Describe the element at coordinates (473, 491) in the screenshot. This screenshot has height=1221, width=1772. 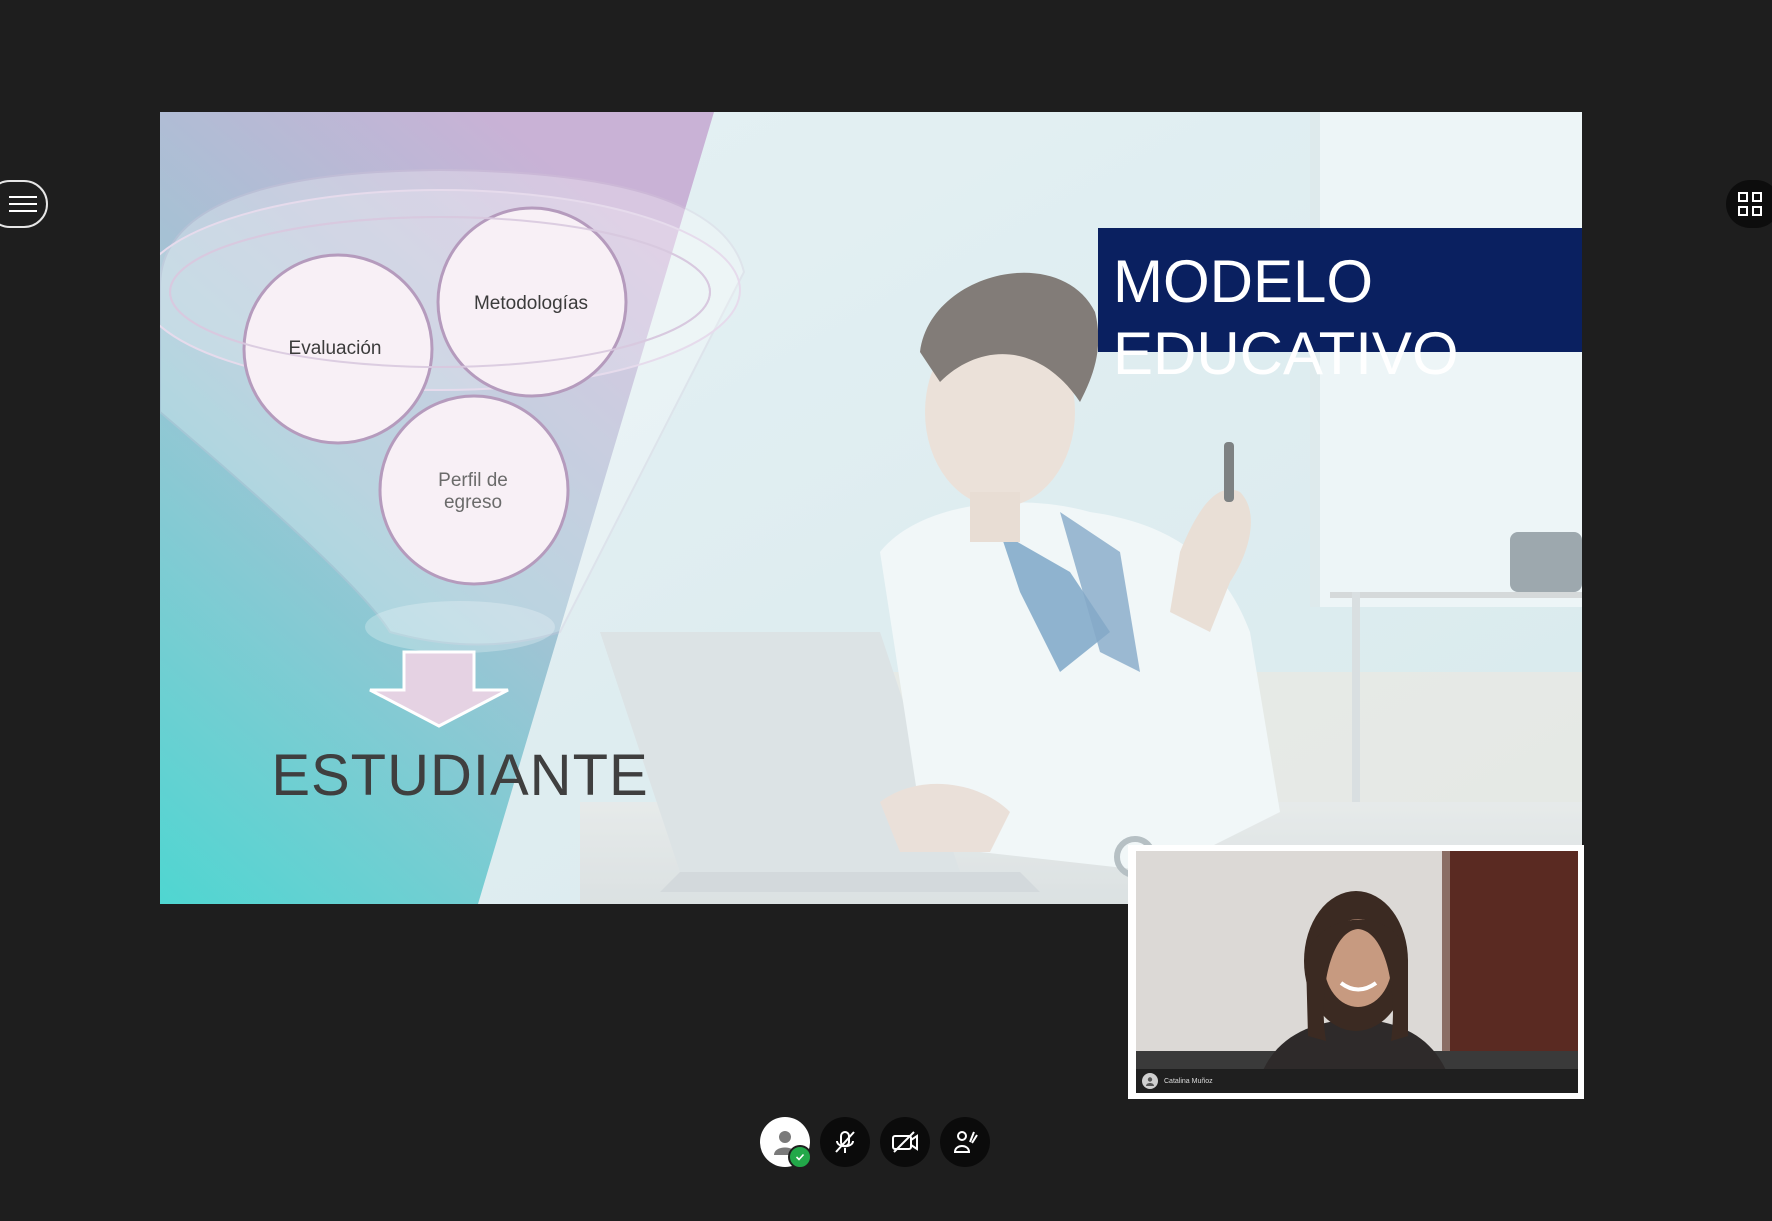
I see `funnel-item-perfil: Perfil de egreso` at that location.